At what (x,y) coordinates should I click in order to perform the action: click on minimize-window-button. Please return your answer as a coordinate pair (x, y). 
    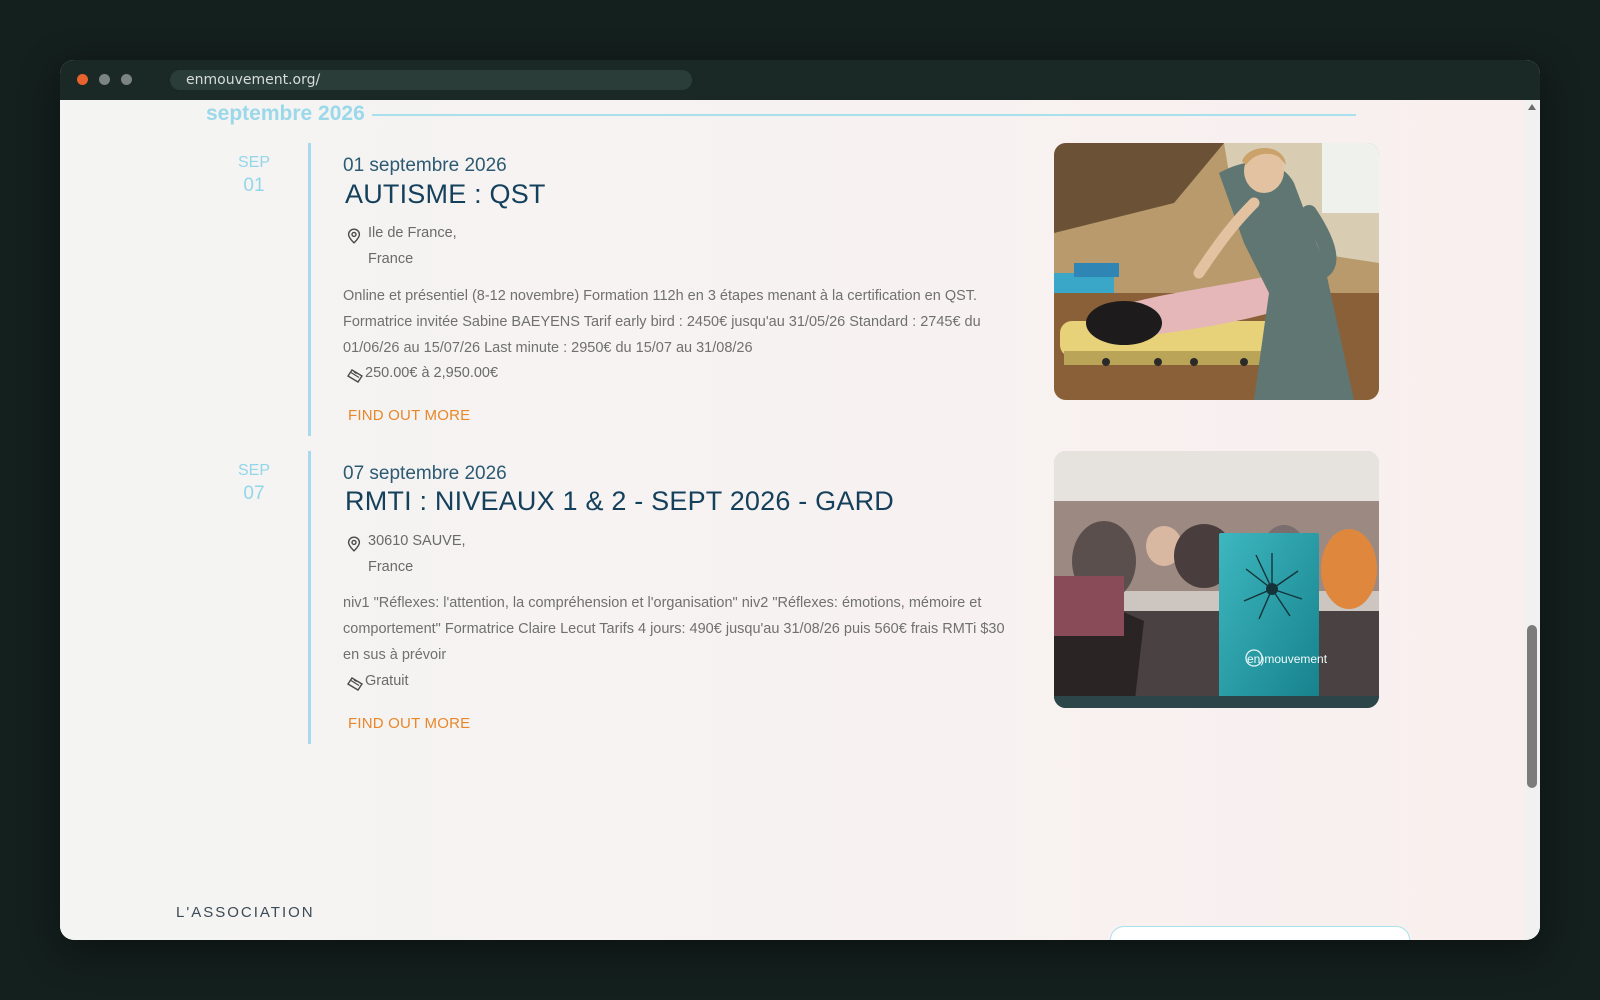
    Looking at the image, I should click on (104, 79).